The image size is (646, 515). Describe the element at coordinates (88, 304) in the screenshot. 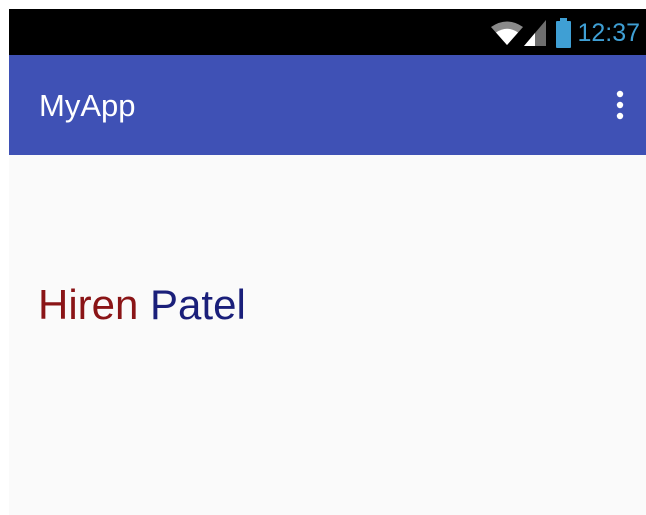

I see `first-name-text: Hiren` at that location.